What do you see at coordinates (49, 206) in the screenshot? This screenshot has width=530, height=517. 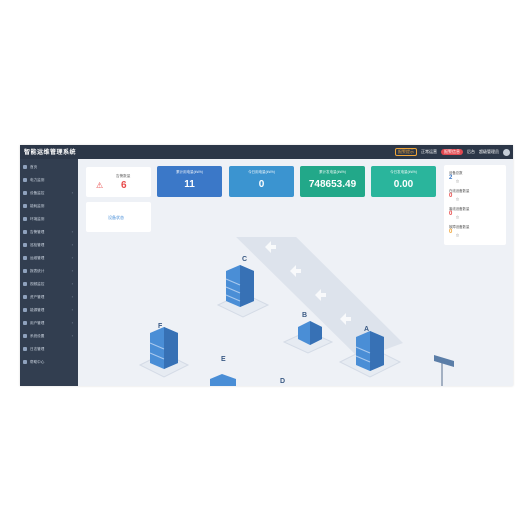 I see `sidebar-item-energy: 能耗监测` at bounding box center [49, 206].